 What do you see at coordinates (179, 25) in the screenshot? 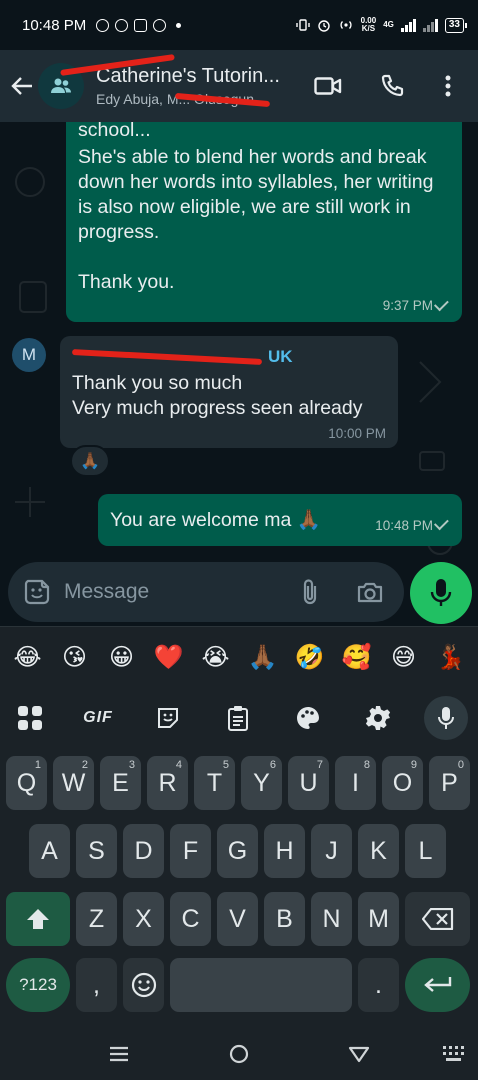
I see `more-notifications-dot-icon` at bounding box center [179, 25].